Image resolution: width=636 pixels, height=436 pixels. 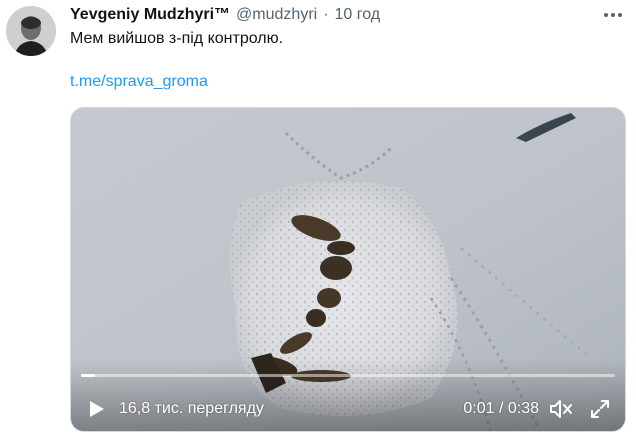 I want to click on play-button, so click(x=96, y=409).